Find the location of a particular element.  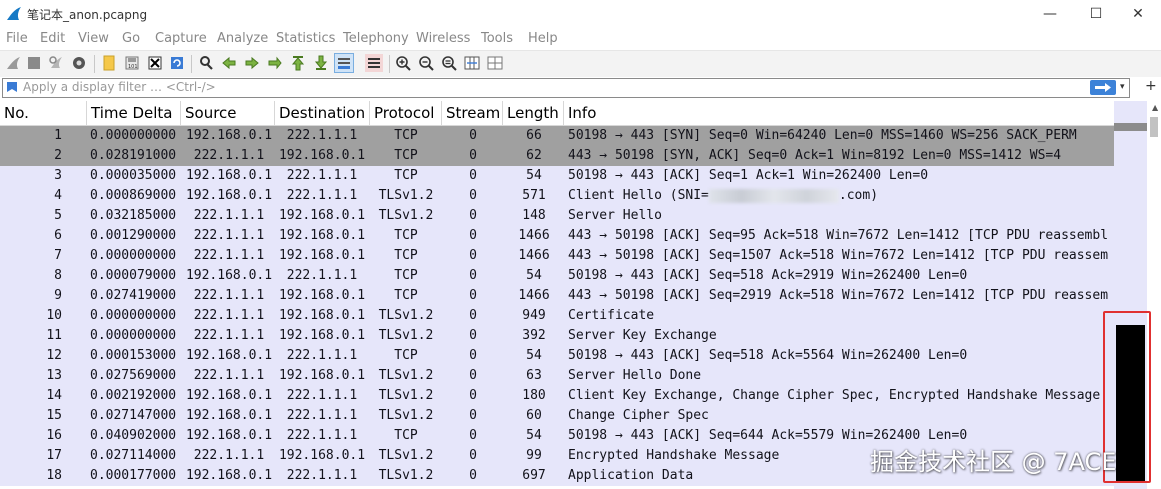

packet-time-delta: 0.000000000 is located at coordinates (133, 135).